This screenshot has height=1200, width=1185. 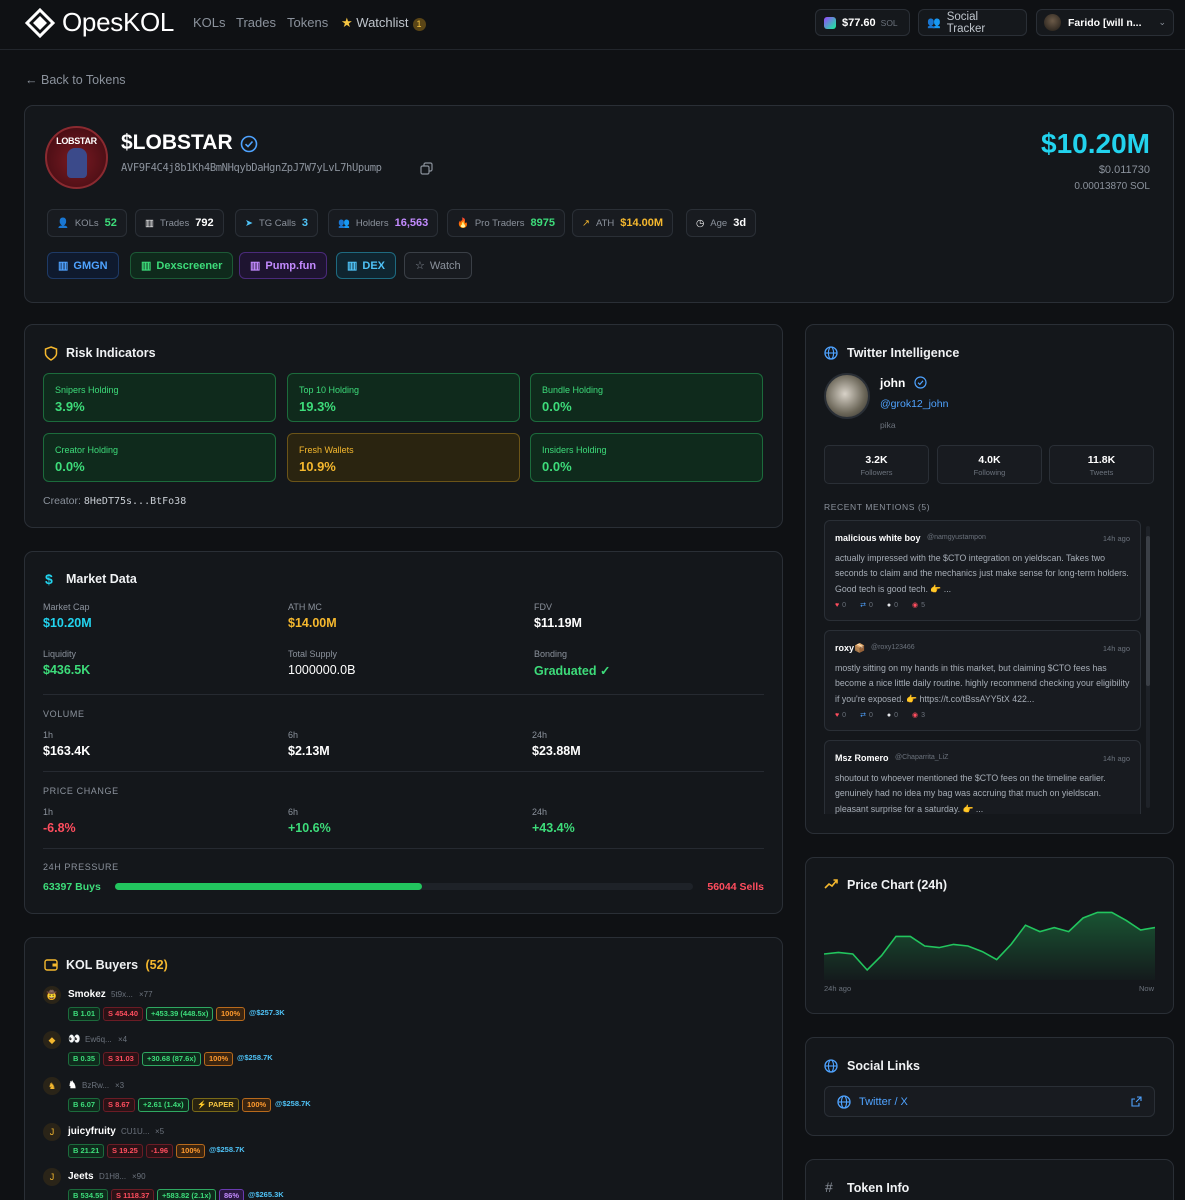 I want to click on pressure-buy-fill, so click(x=268, y=886).